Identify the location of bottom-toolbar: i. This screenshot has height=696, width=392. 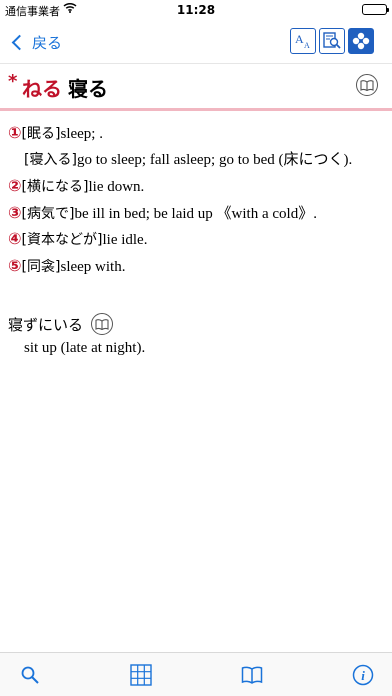
(196, 674).